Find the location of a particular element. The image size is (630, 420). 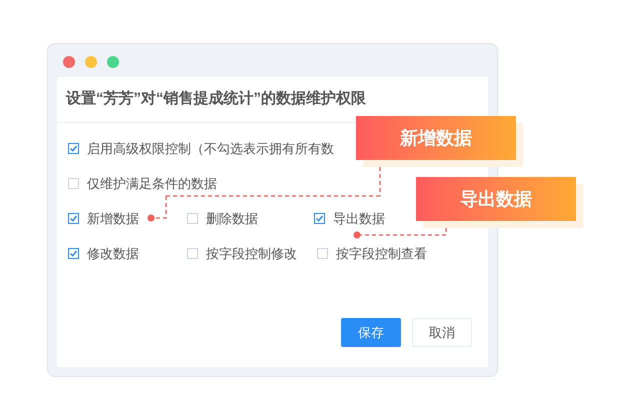

option-label: 新增数据 is located at coordinates (113, 219).